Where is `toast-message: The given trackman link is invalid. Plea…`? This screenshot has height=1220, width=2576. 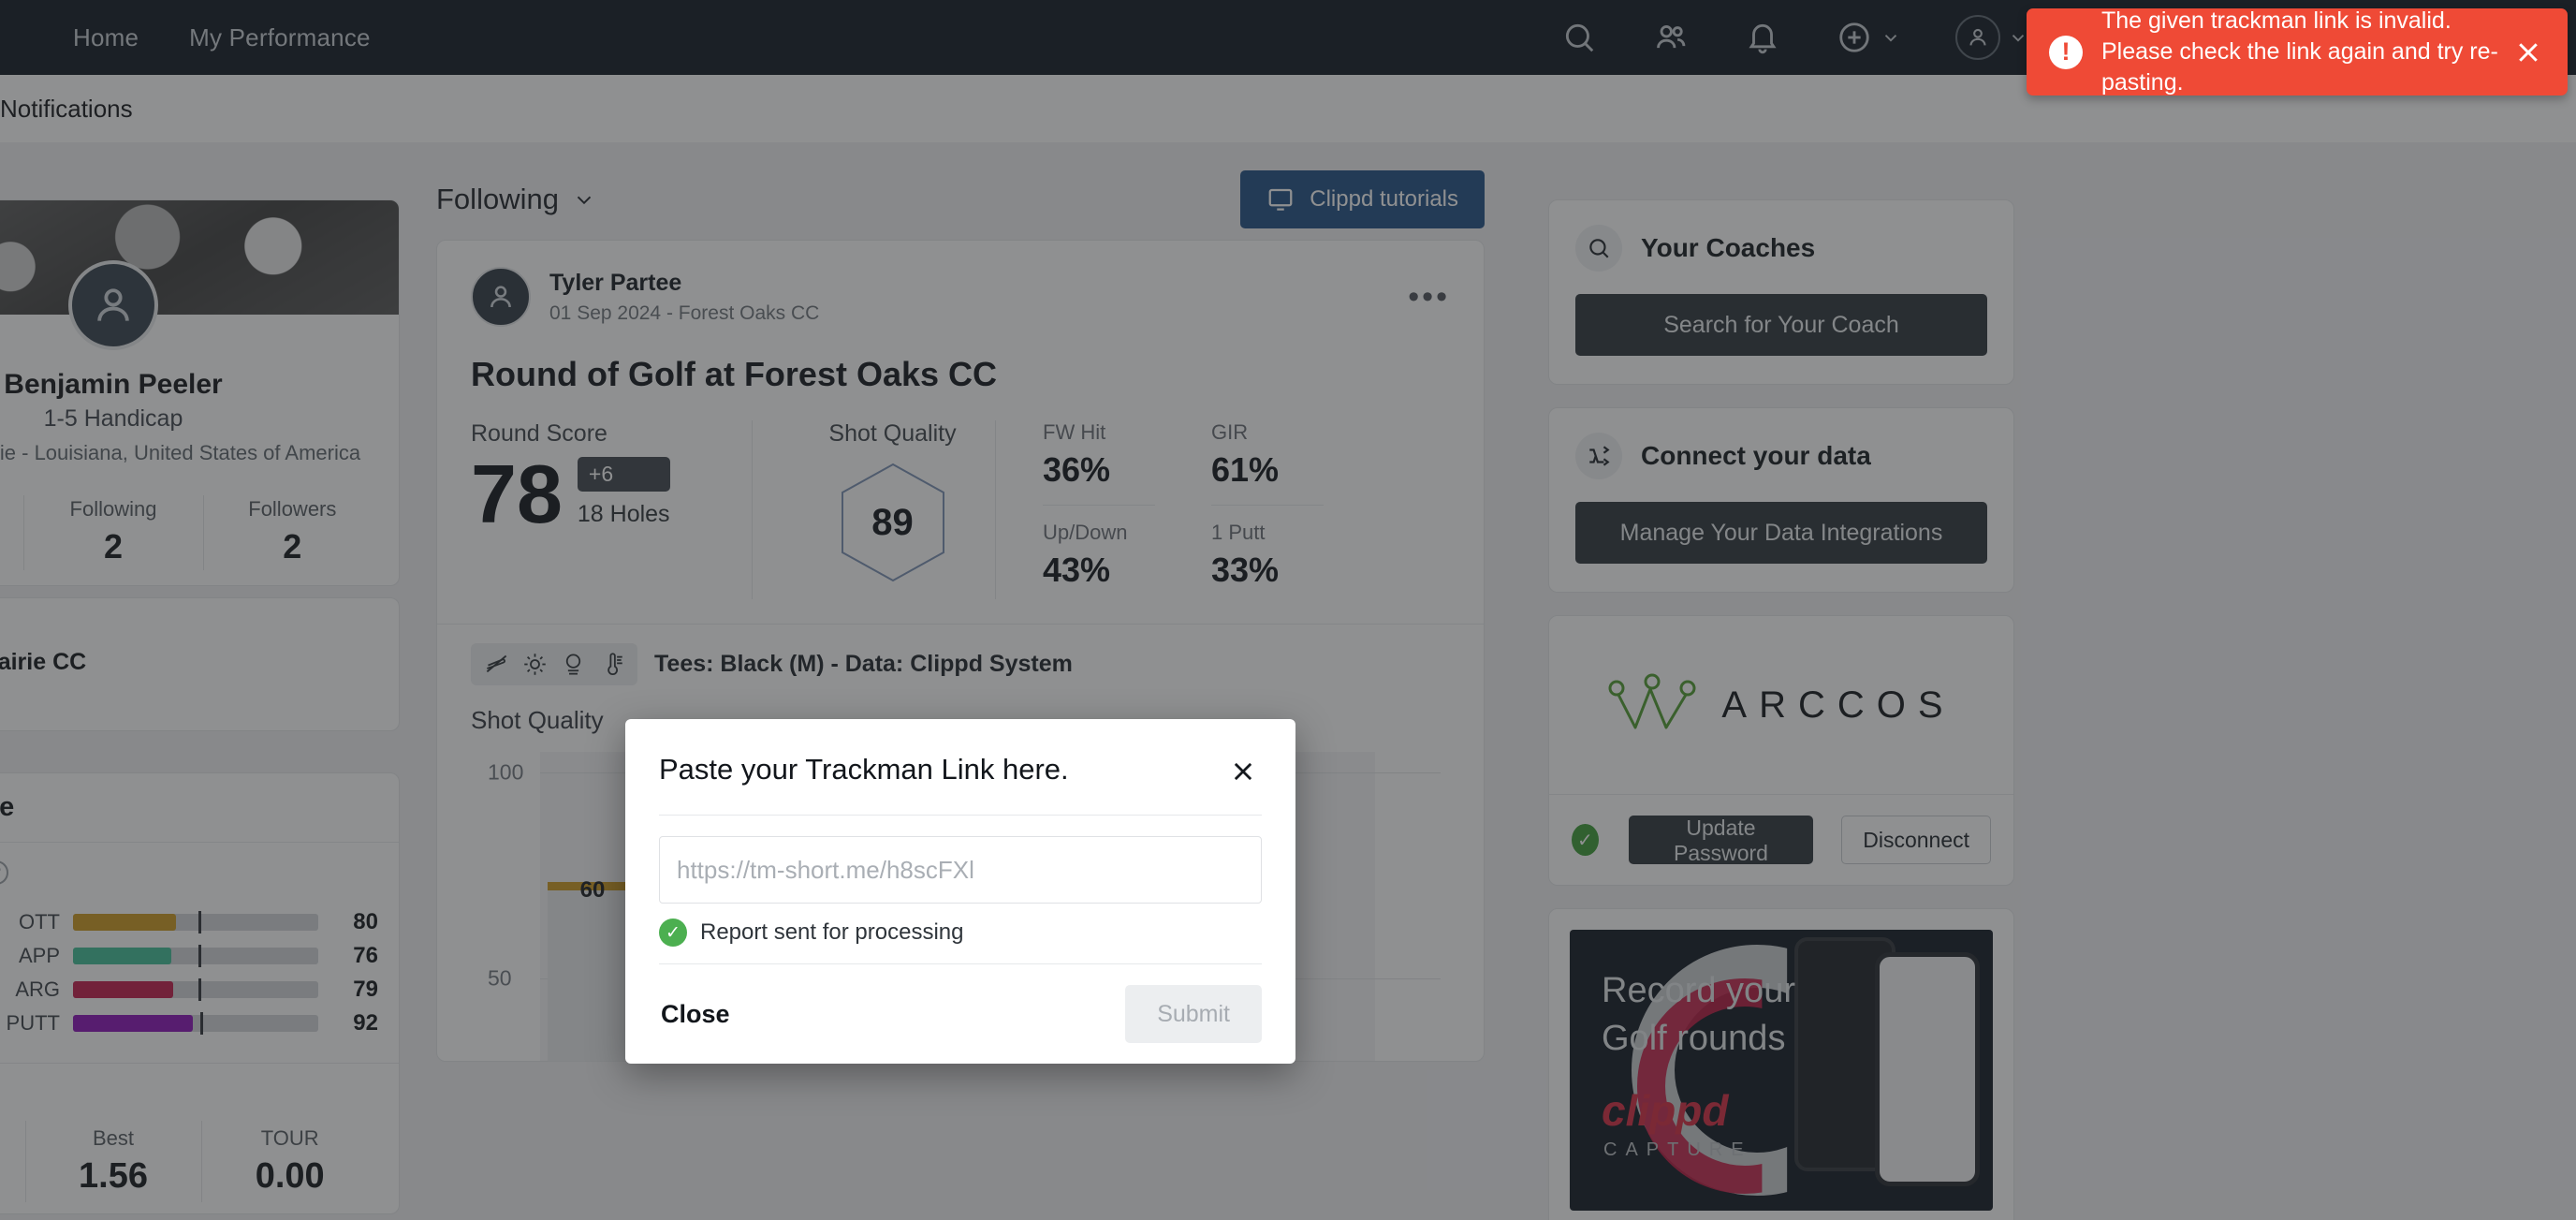
toast-message: The given trackman link is invalid. Plea… is located at coordinates (2299, 51).